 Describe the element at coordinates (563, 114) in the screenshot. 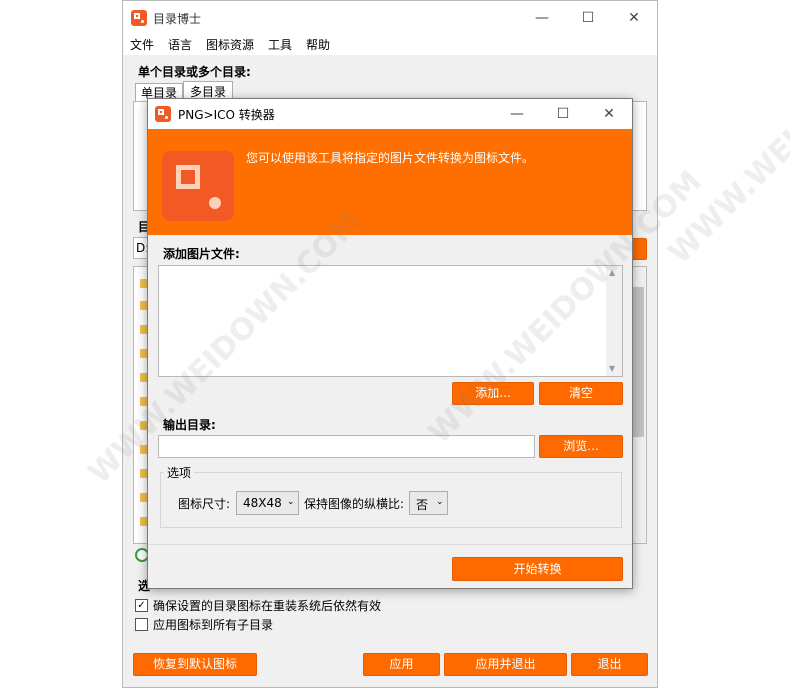

I see `dialog-maximize-button: ☐` at that location.